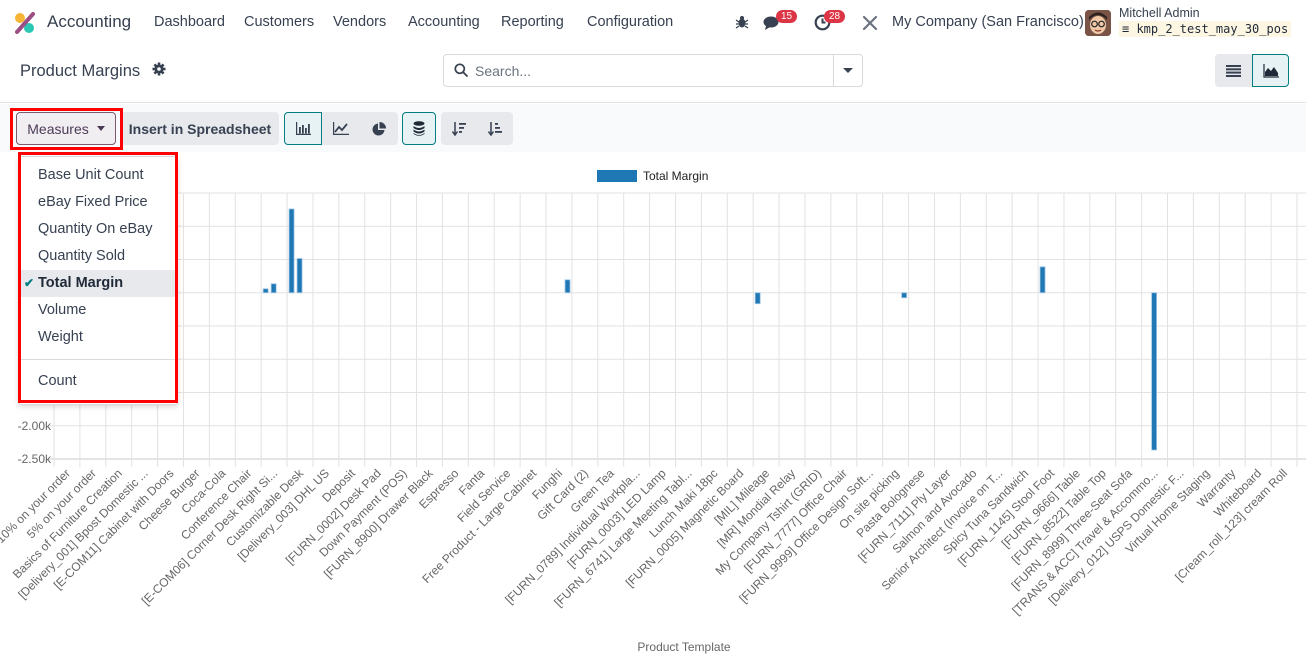 Image resolution: width=1306 pixels, height=664 pixels. What do you see at coordinates (1212, 29) in the screenshot?
I see `database-label: kmp_2_test_may_30_pos` at bounding box center [1212, 29].